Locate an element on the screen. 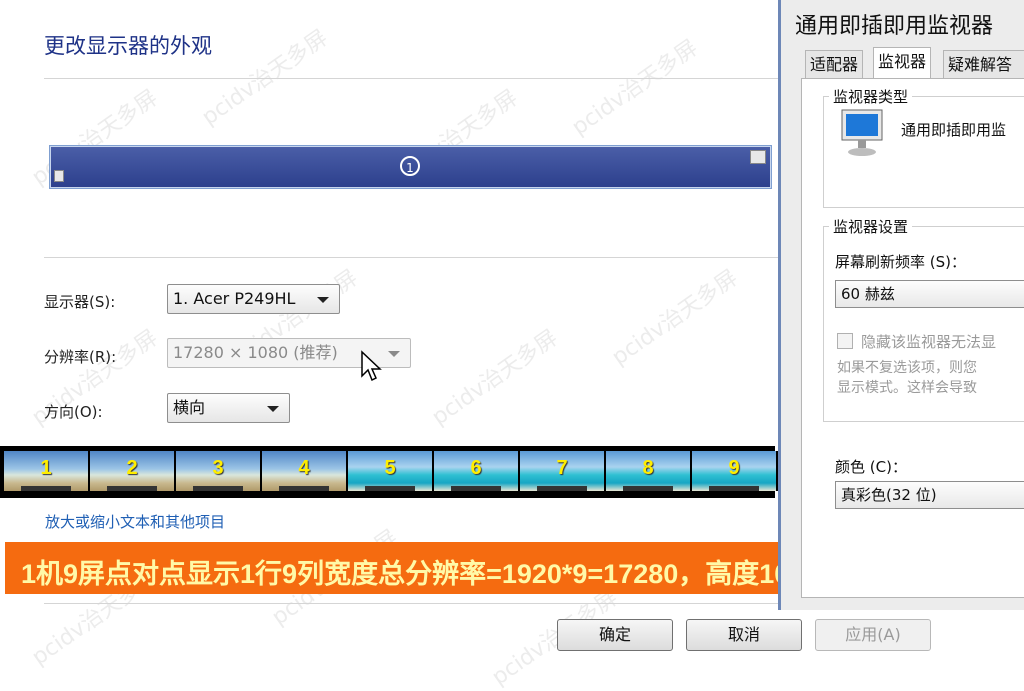  refresh-rate-label: 屏幕刷新频率 (S)： is located at coordinates (900, 262).